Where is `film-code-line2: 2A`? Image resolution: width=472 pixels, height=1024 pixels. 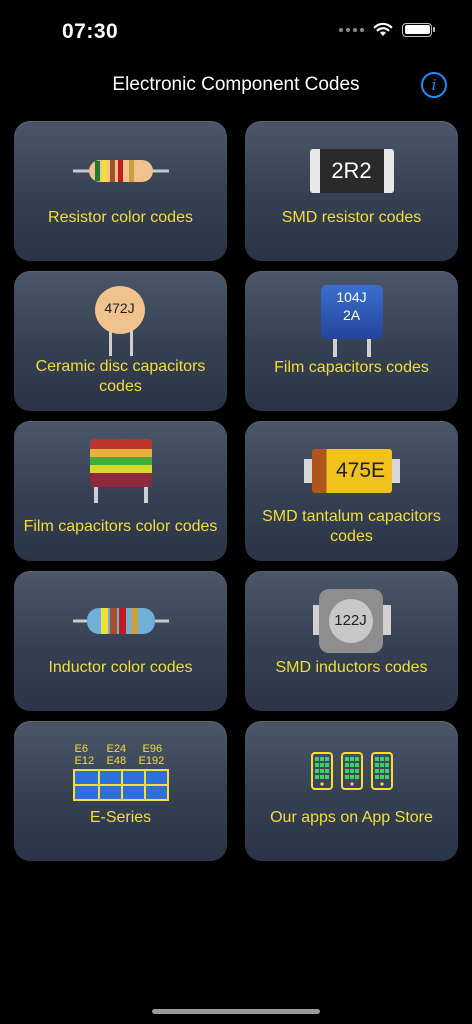
film-code-line2: 2A is located at coordinates (351, 315).